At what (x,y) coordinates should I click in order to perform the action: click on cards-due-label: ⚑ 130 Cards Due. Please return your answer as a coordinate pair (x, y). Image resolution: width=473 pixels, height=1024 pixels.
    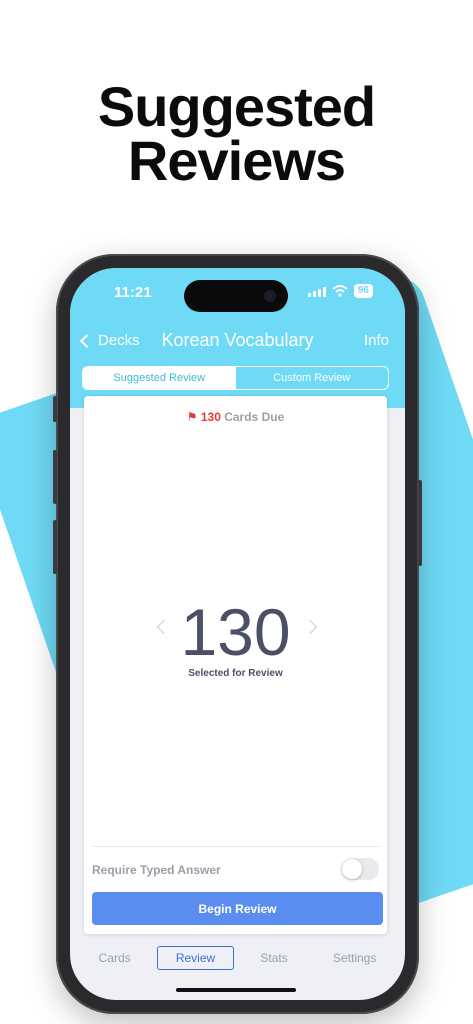
    Looking at the image, I should click on (235, 417).